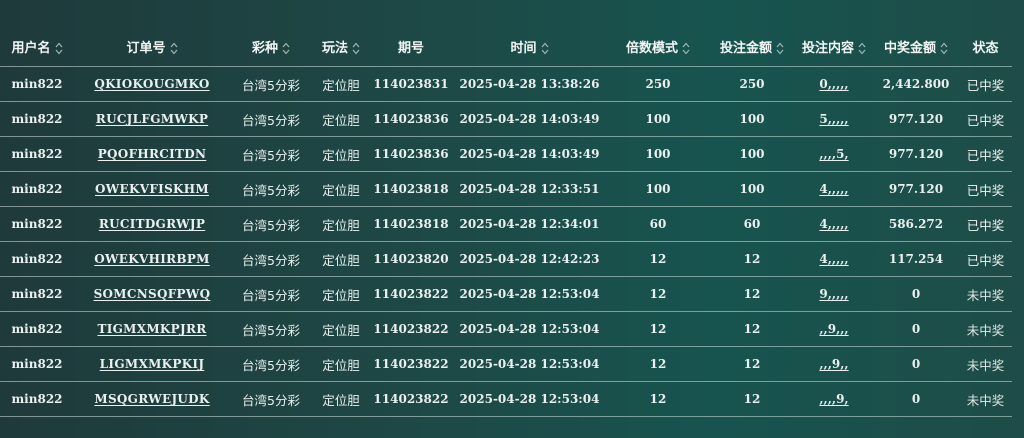 The image size is (1024, 438). I want to click on cell-amount: 60, so click(752, 224).